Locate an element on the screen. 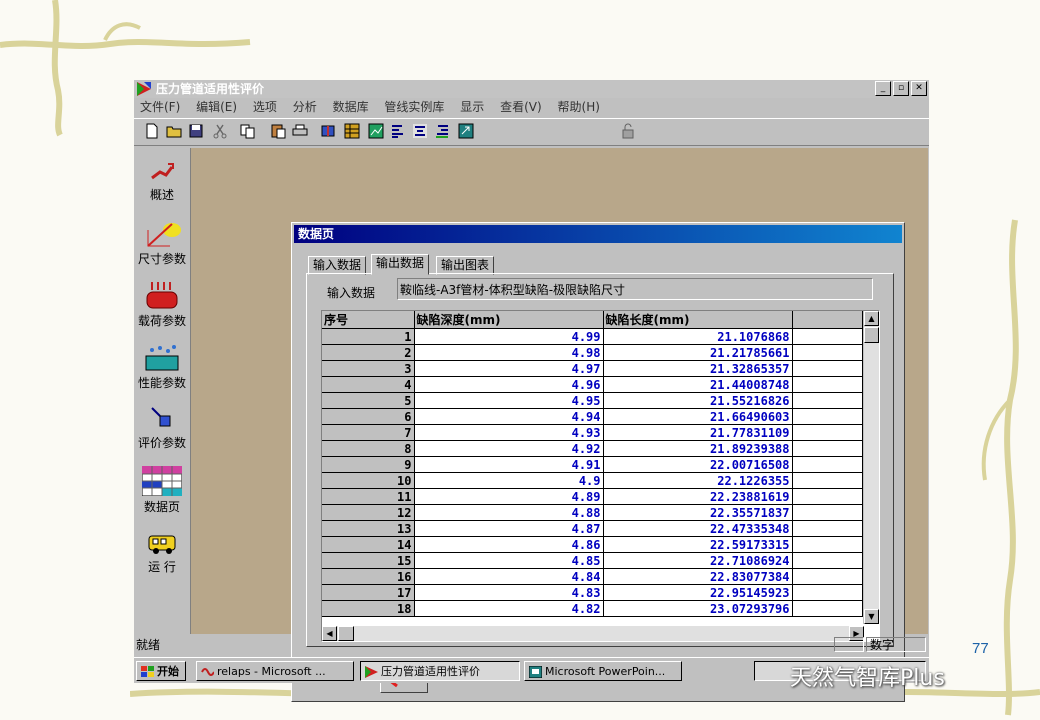  book-icon is located at coordinates (328, 131).